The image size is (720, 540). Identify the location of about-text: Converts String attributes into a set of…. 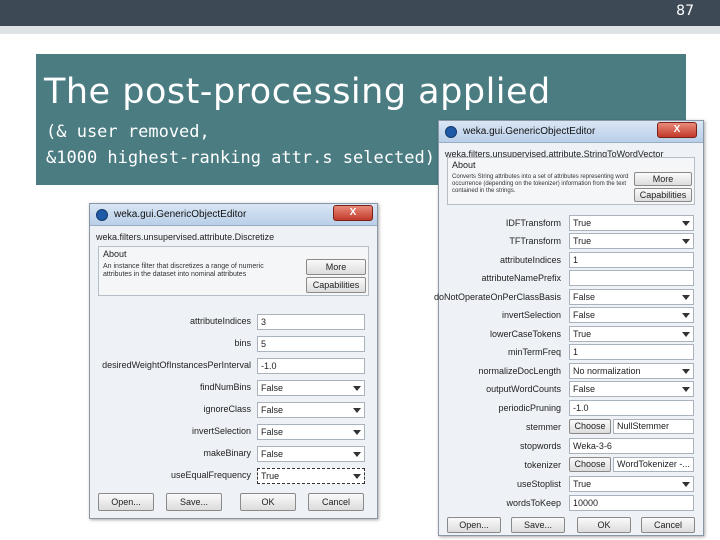
(540, 184).